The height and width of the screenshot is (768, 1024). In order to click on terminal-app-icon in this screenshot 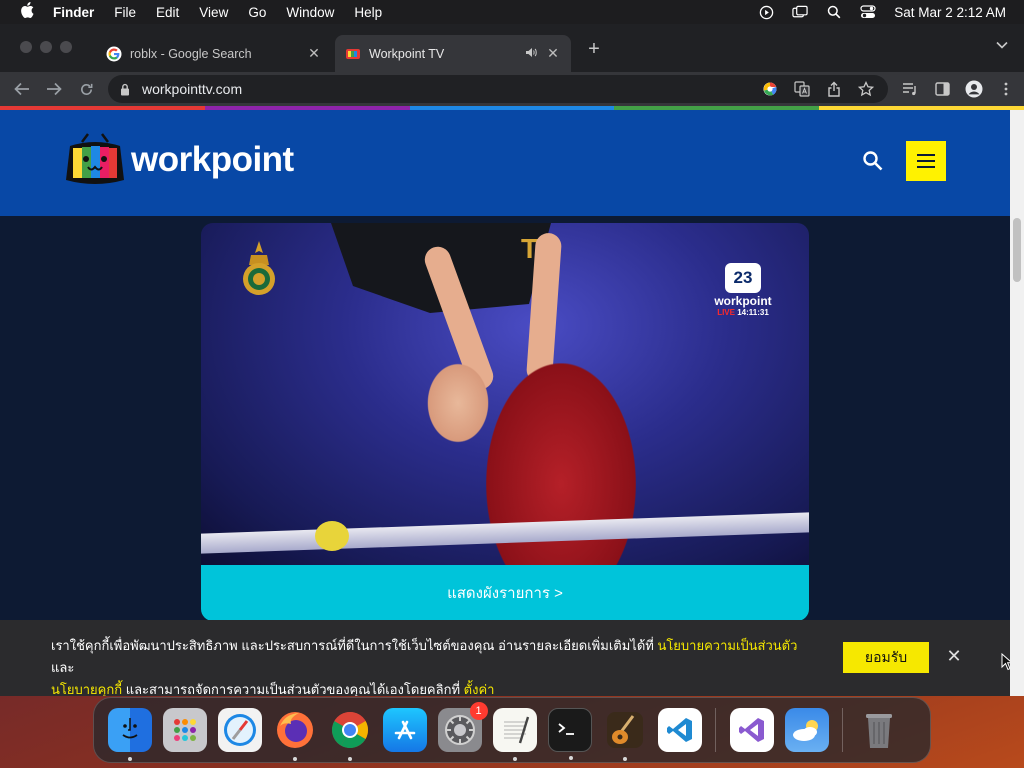, I will do `click(569, 734)`.